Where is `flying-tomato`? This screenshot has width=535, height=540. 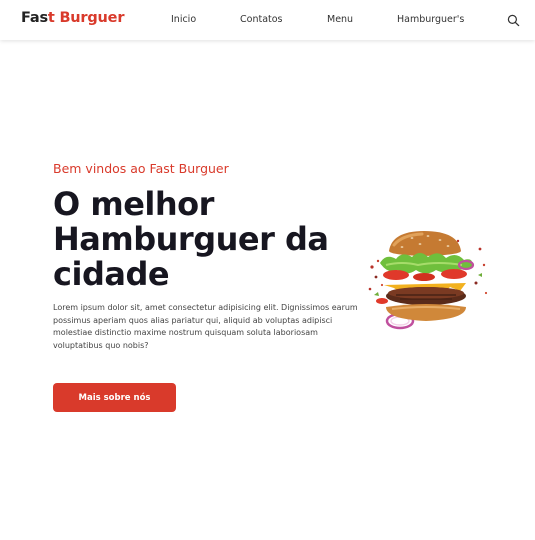 flying-tomato is located at coordinates (382, 301).